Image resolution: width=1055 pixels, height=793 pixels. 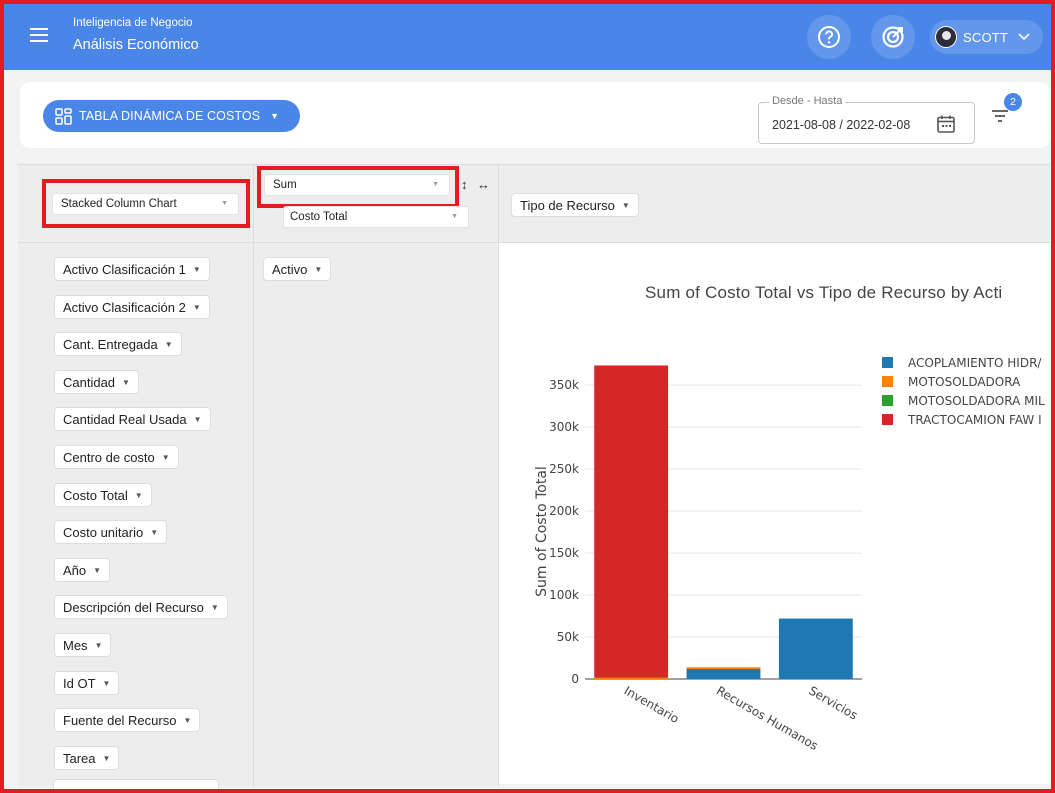 I want to click on y-tick-label: 50k, so click(x=568, y=637).